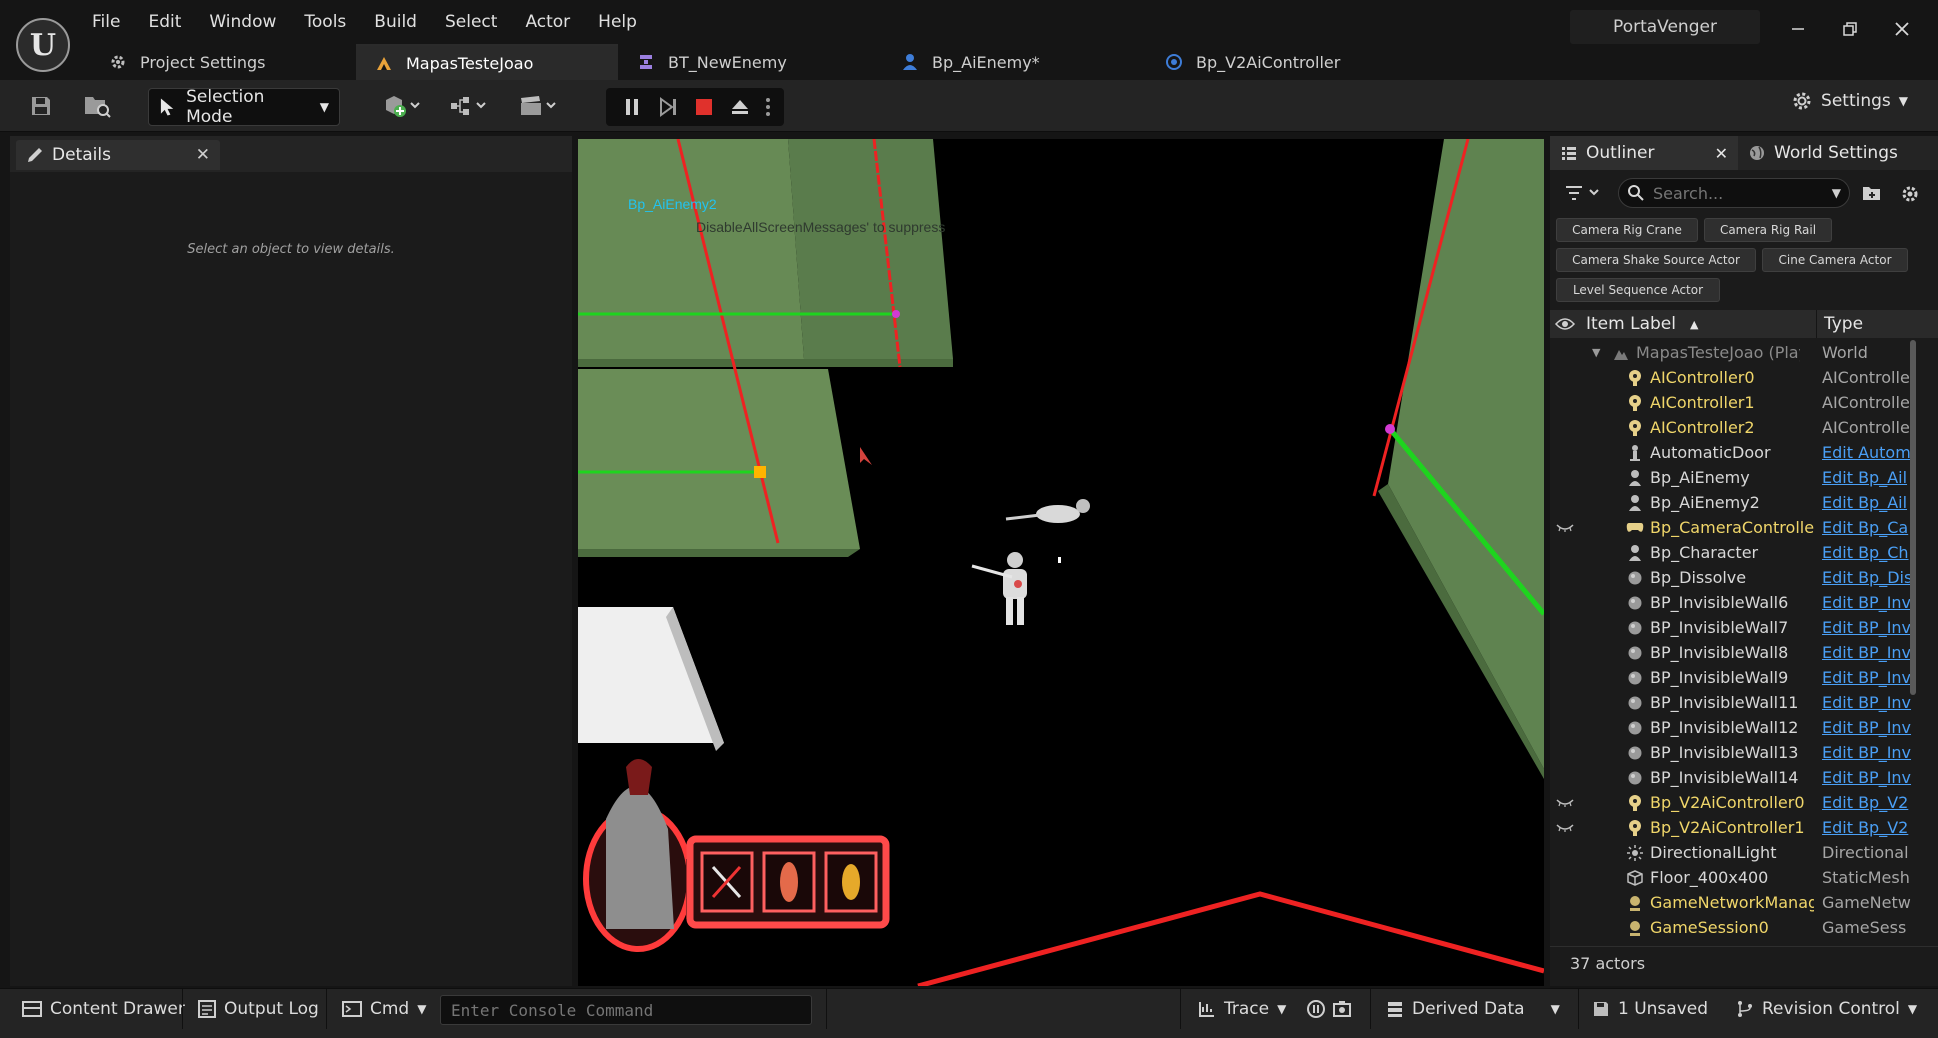 The width and height of the screenshot is (1938, 1038). What do you see at coordinates (1740, 902) in the screenshot?
I see `outliner-row: GameNetworkManag GameNetw` at bounding box center [1740, 902].